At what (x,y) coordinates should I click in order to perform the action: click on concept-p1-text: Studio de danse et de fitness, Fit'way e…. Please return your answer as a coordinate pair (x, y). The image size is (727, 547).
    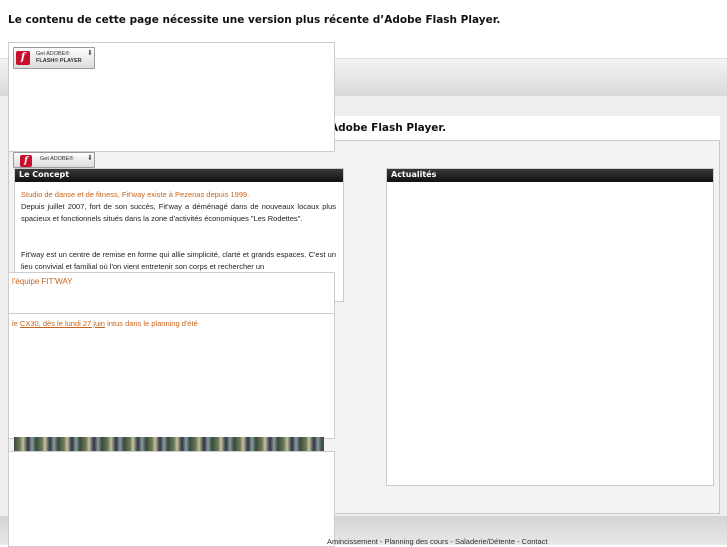
    Looking at the image, I should click on (135, 194).